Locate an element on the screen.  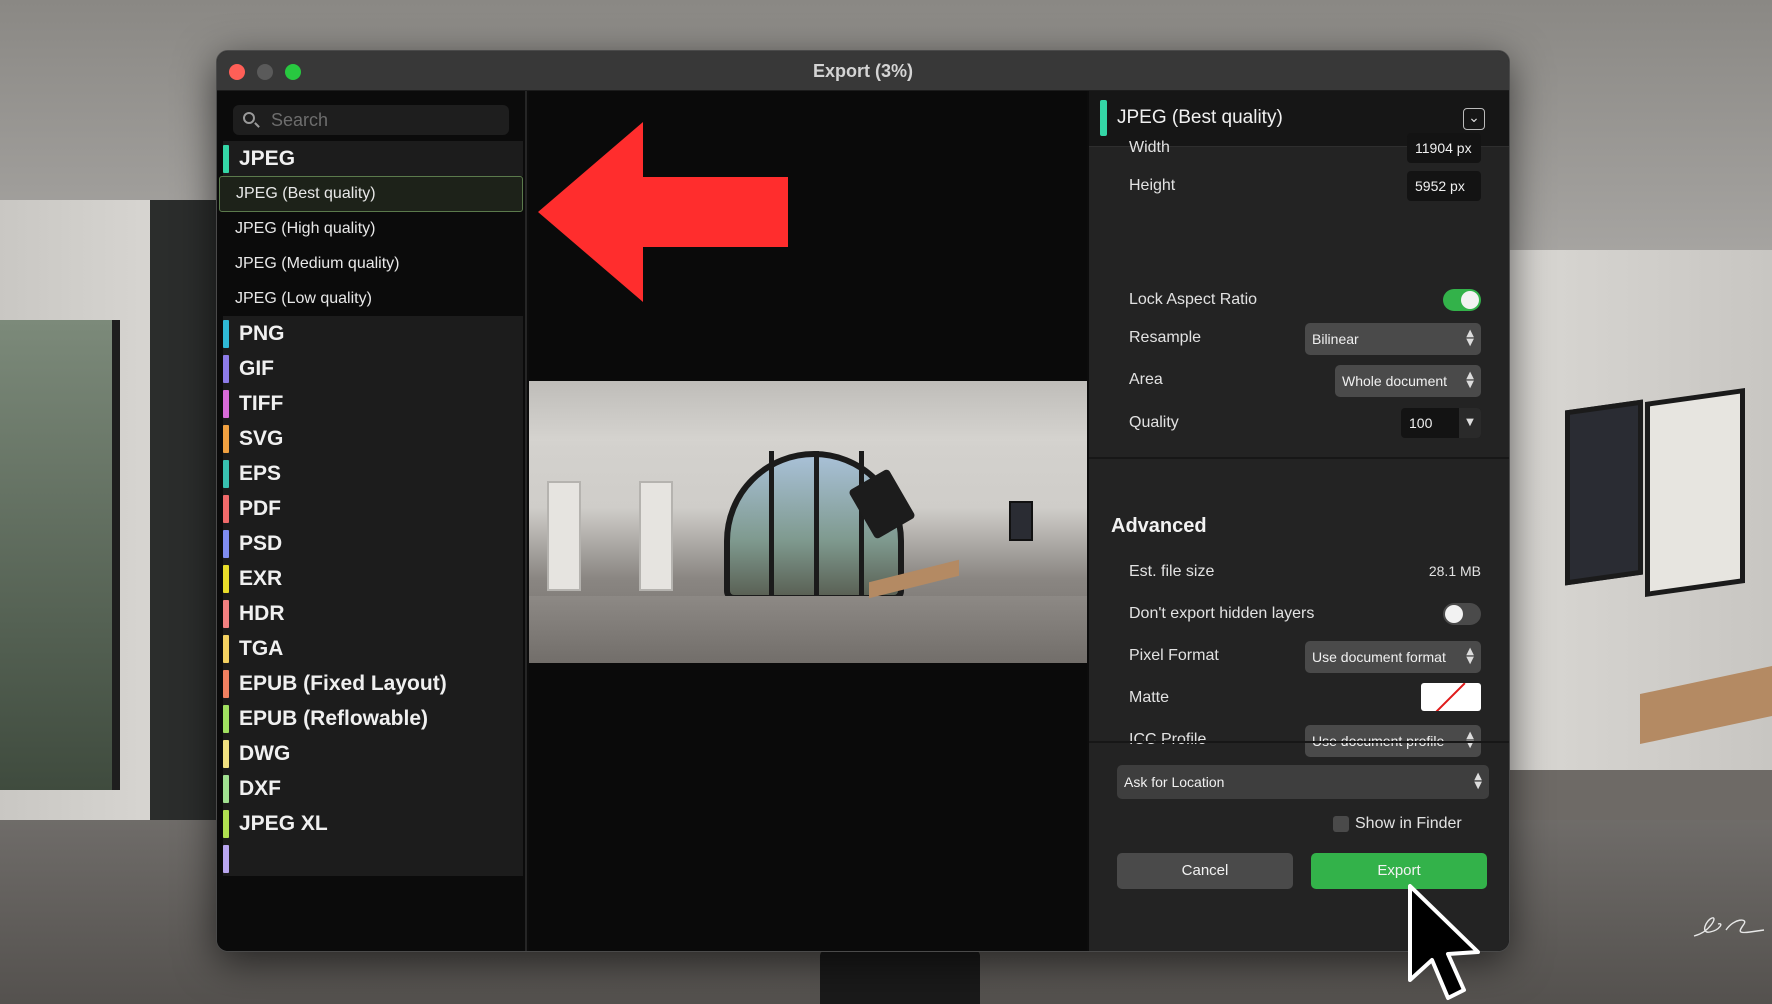
show-in-finder-label: Show in Finder is located at coordinates (1408, 823).